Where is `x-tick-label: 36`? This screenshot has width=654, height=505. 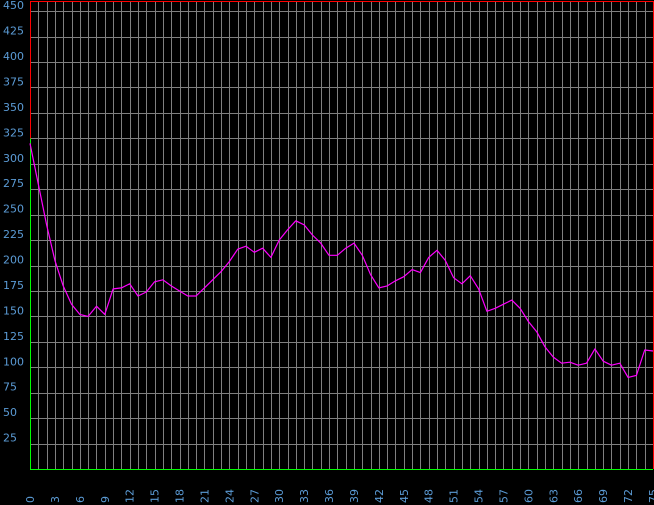 x-tick-label: 36 is located at coordinates (329, 496).